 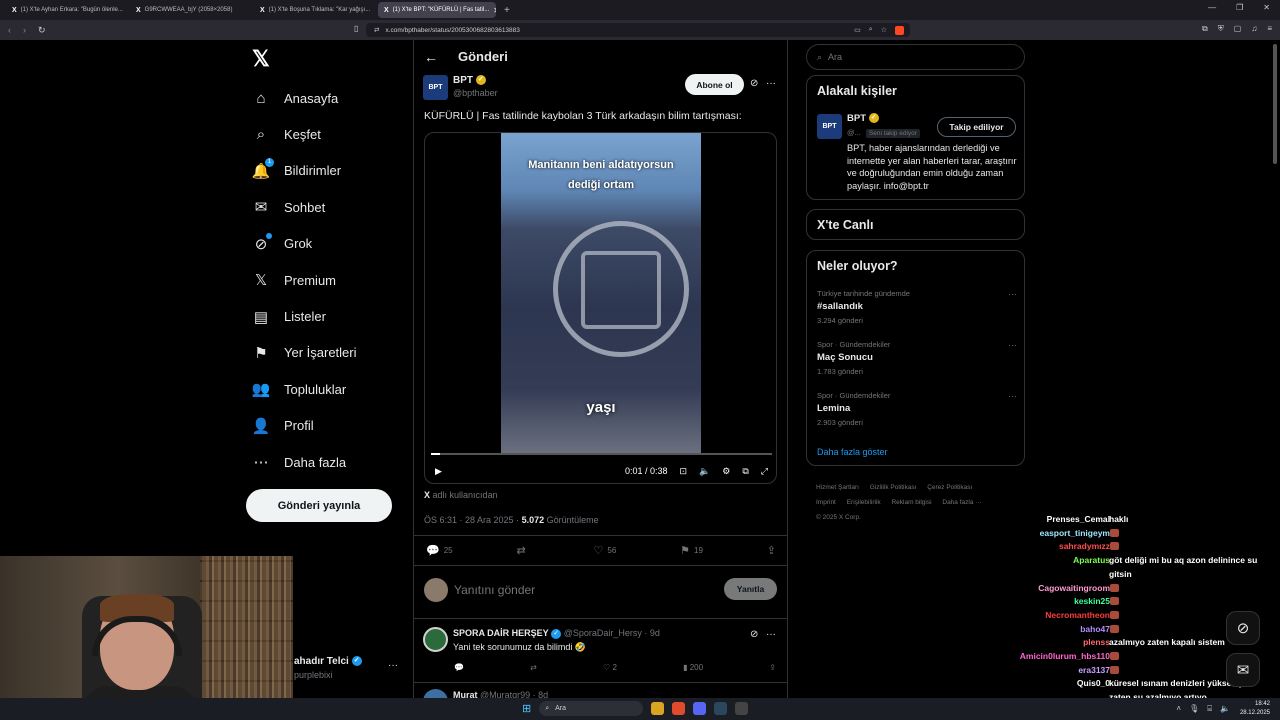 I want to click on nav-item-grok: ⊘ Grok, so click(x=304, y=244).